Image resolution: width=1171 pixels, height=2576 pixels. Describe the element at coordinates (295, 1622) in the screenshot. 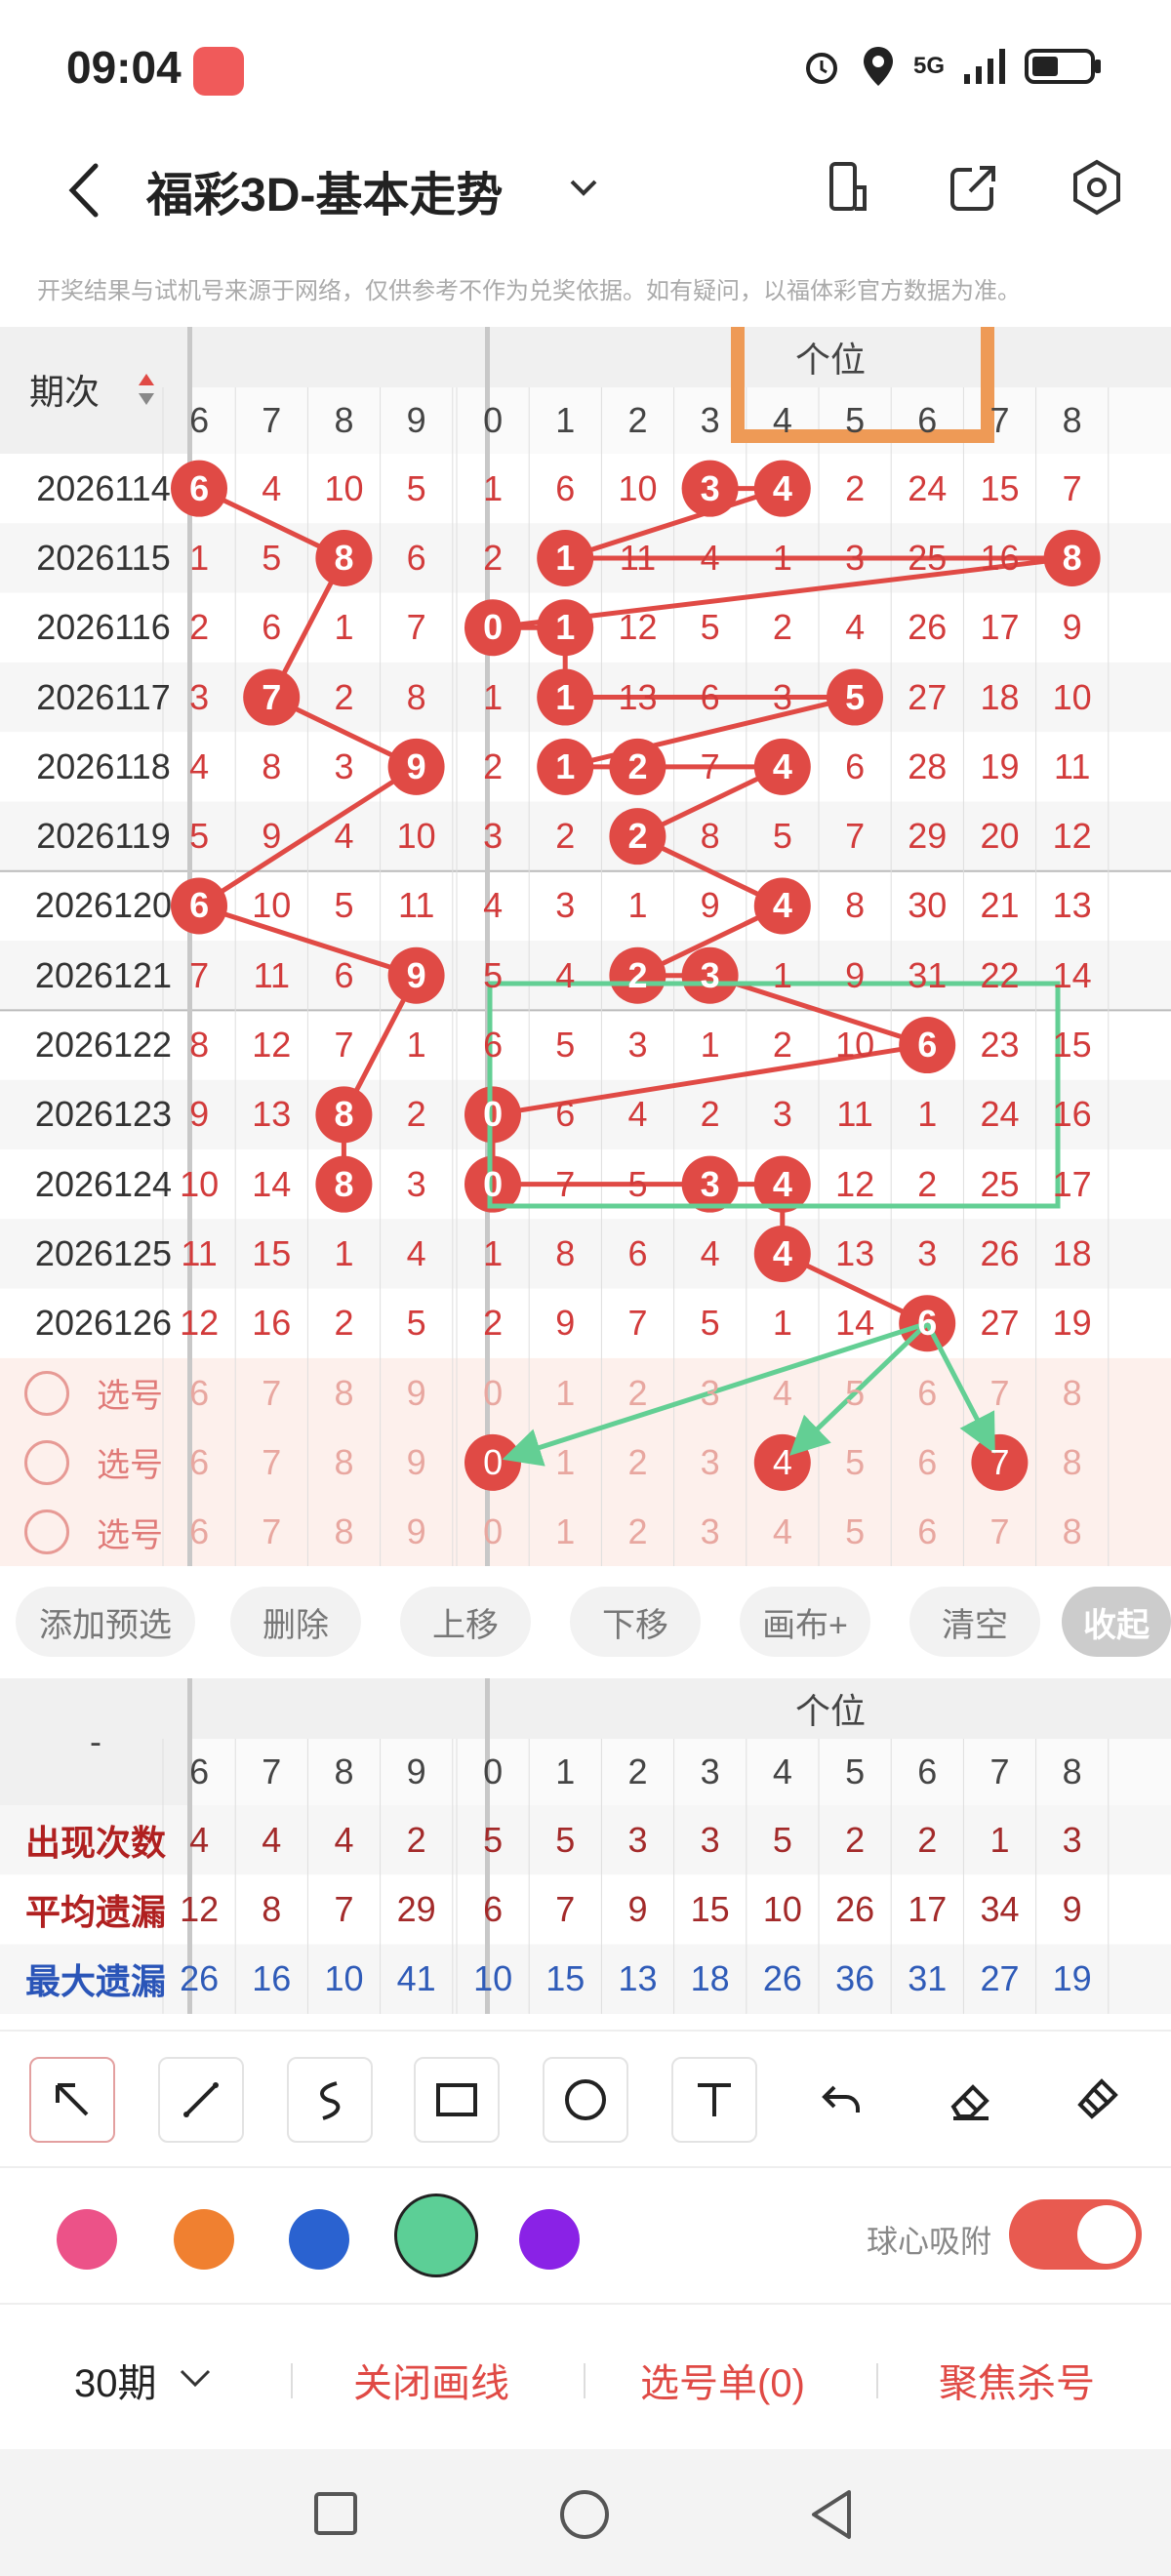

I see `delete-button: 删除` at that location.